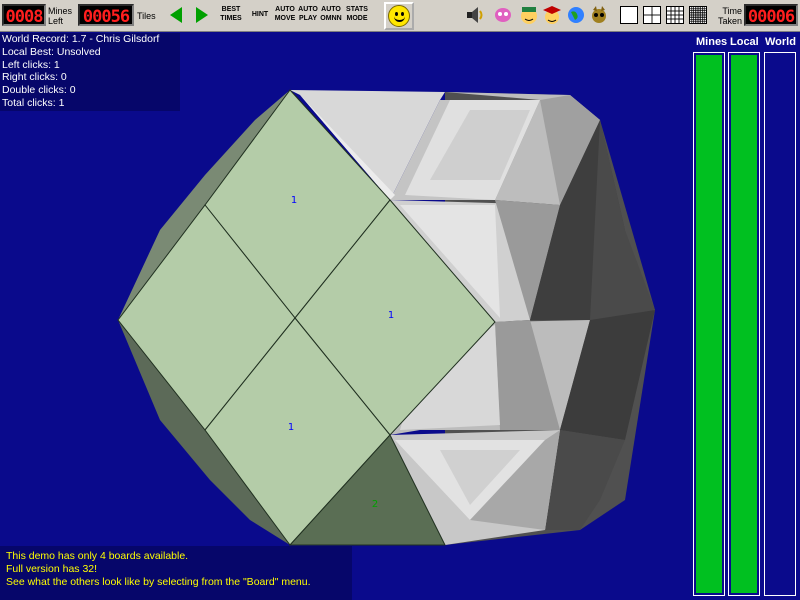  What do you see at coordinates (97, 556) in the screenshot?
I see `demo-message-line: This demo has only 4 boards available.` at bounding box center [97, 556].